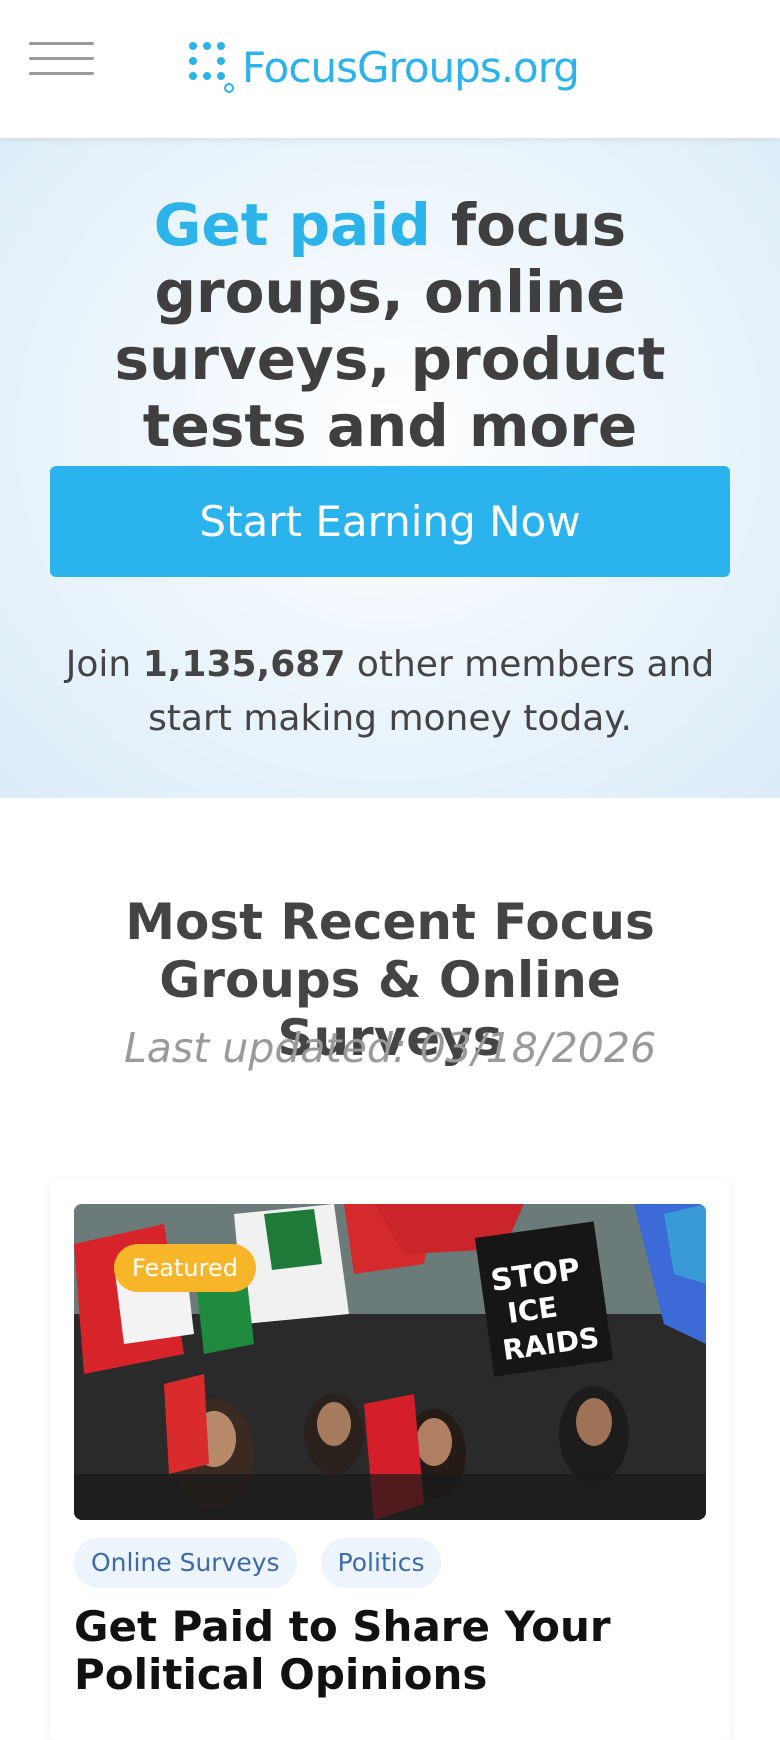 The image size is (780, 1740). What do you see at coordinates (244, 664) in the screenshot?
I see `member-count: 1,135,687` at bounding box center [244, 664].